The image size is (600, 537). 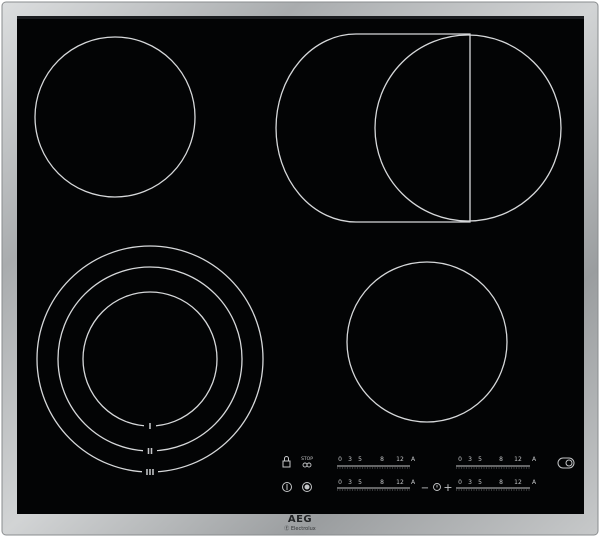 I want to click on zone-marker-1: I, so click(x=150, y=426).